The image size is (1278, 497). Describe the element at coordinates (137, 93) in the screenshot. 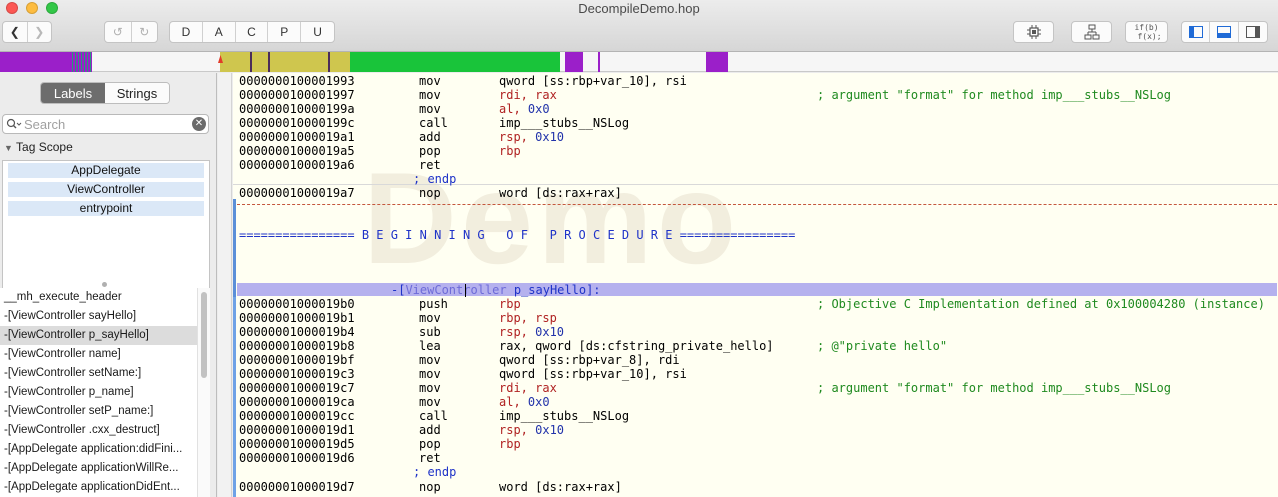

I see `tab-strings: Strings` at that location.